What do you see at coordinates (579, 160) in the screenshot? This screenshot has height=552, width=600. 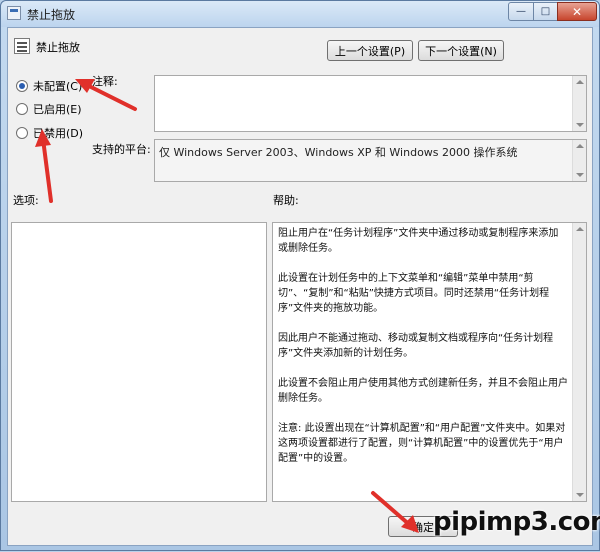 I see `platform-scrollbar` at bounding box center [579, 160].